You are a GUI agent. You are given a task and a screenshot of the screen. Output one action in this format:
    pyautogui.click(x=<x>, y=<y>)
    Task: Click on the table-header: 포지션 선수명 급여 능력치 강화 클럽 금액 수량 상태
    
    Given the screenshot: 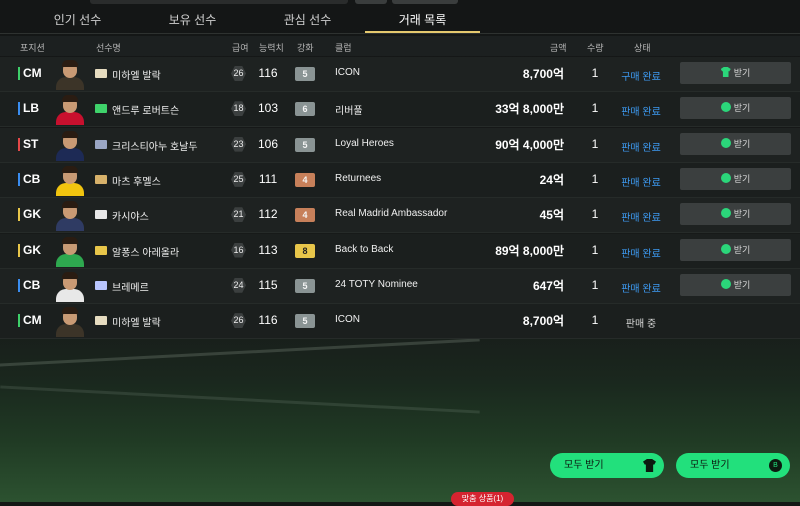 What is the action you would take?
    pyautogui.click(x=400, y=46)
    